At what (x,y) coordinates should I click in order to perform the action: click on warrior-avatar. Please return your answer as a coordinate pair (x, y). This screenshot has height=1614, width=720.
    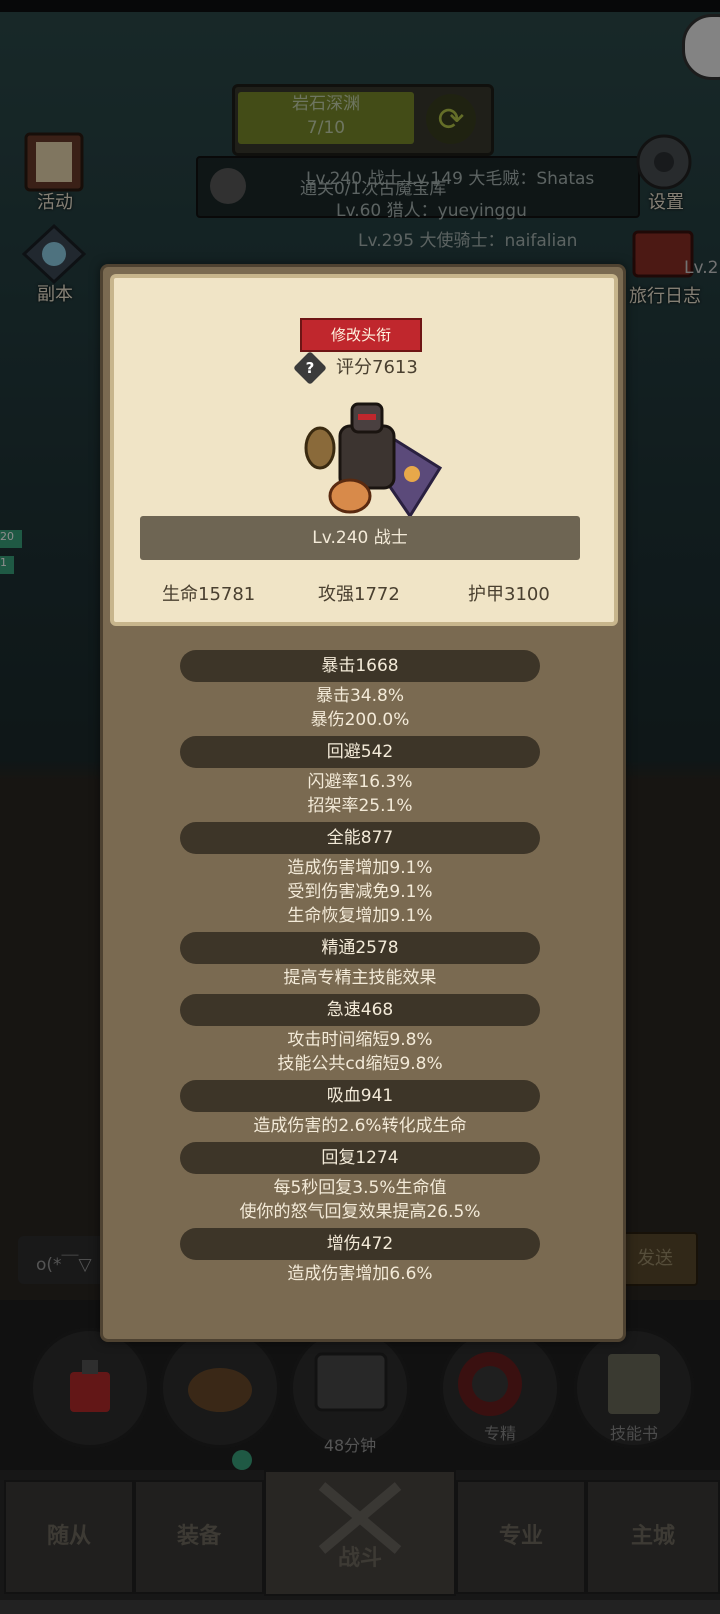
    Looking at the image, I should click on (373, 460).